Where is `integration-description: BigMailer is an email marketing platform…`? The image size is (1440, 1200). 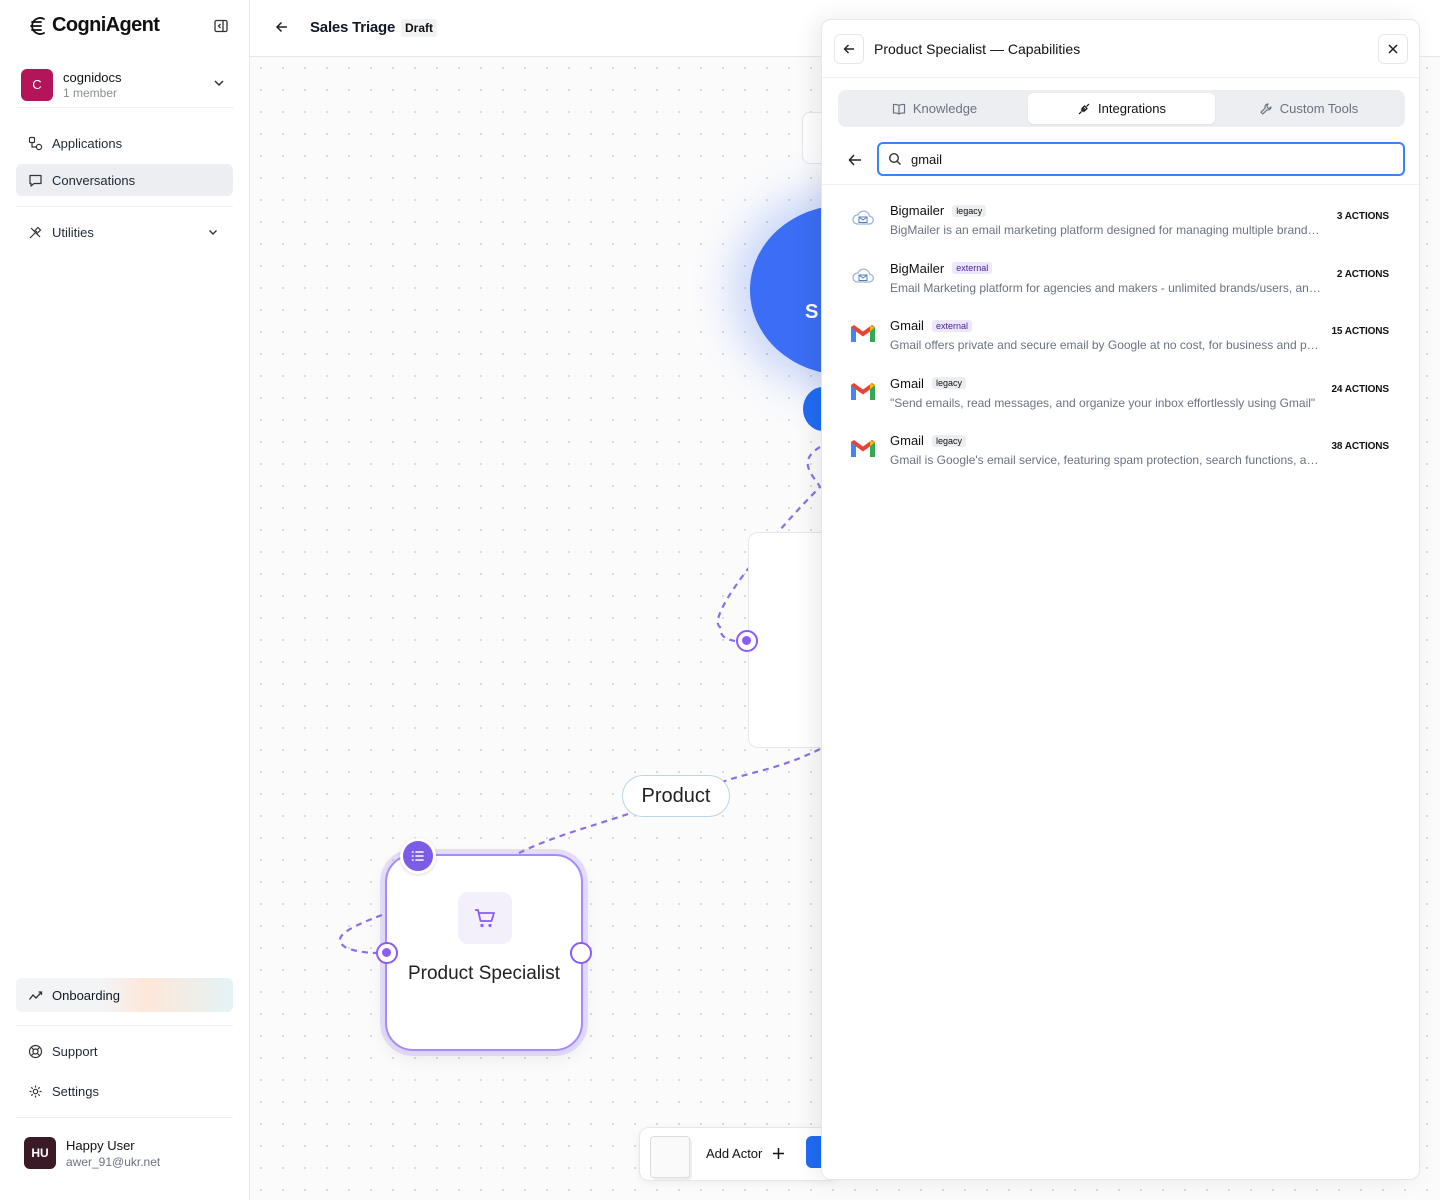
integration-description: BigMailer is an email marketing platform… is located at coordinates (1107, 230).